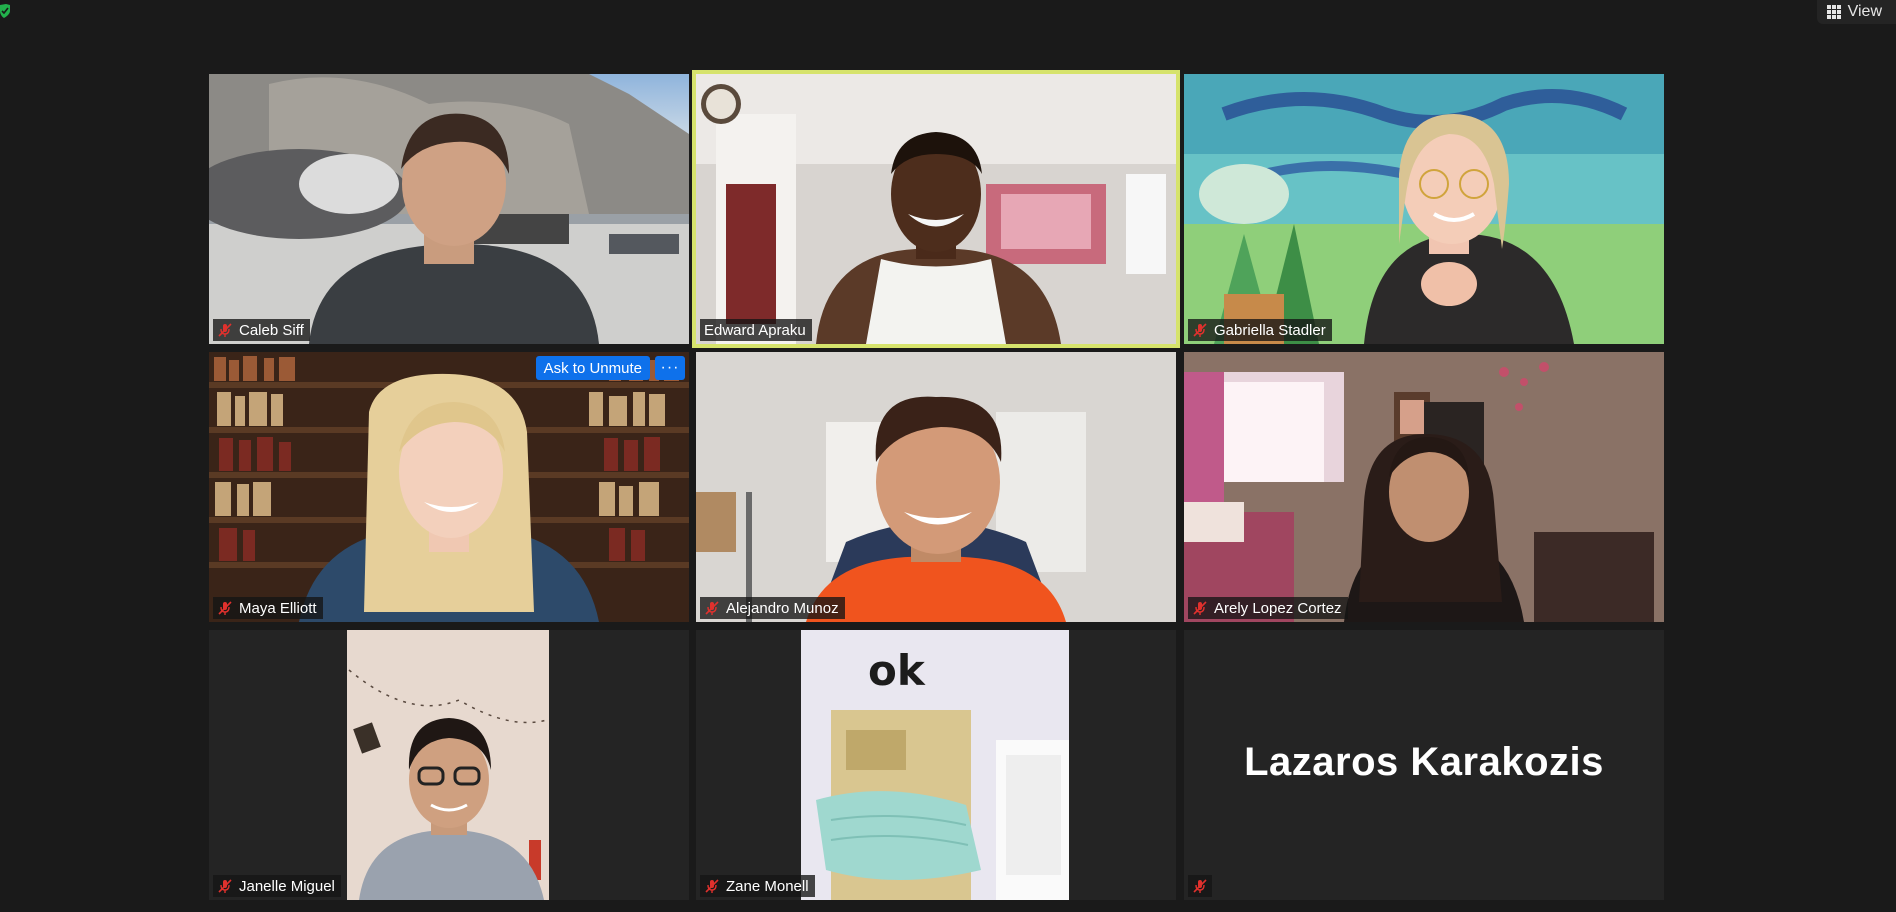 This screenshot has height=912, width=1896. I want to click on nameplate: Zane Monell, so click(757, 886).